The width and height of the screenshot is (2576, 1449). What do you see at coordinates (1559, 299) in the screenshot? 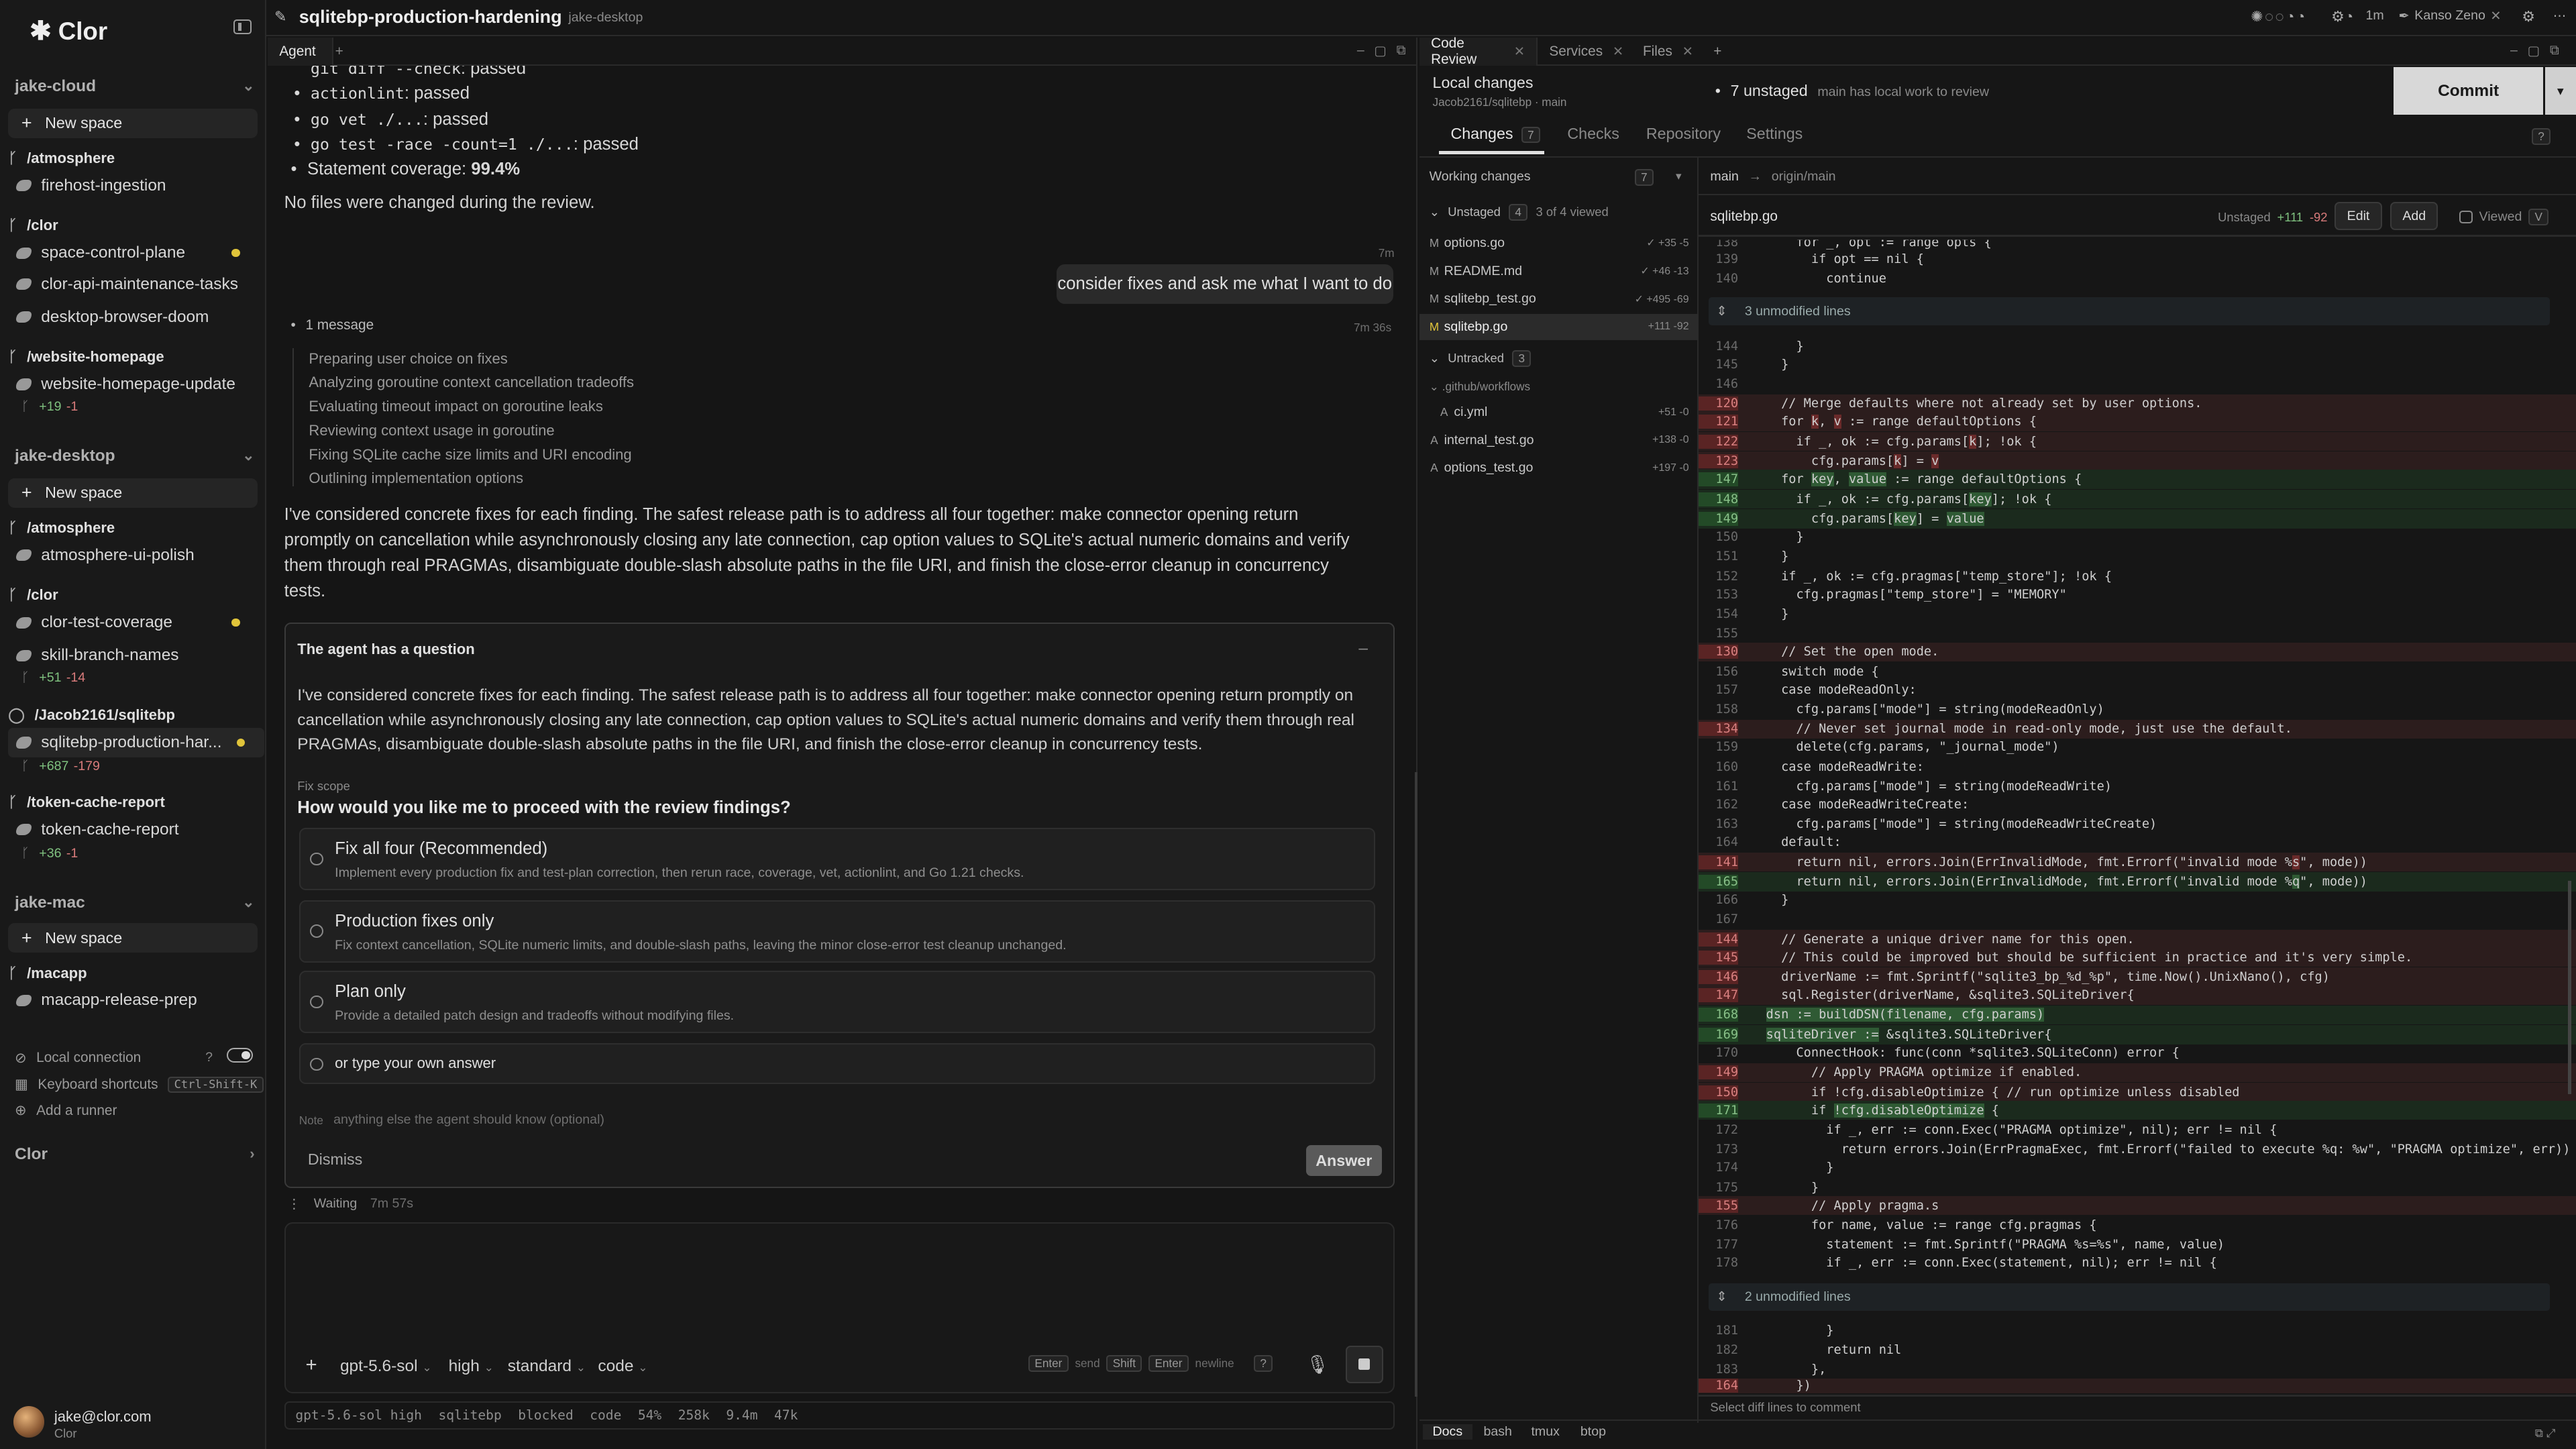
I see `file-row: Msqlitebp_test.go ✓ +495 -69` at bounding box center [1559, 299].